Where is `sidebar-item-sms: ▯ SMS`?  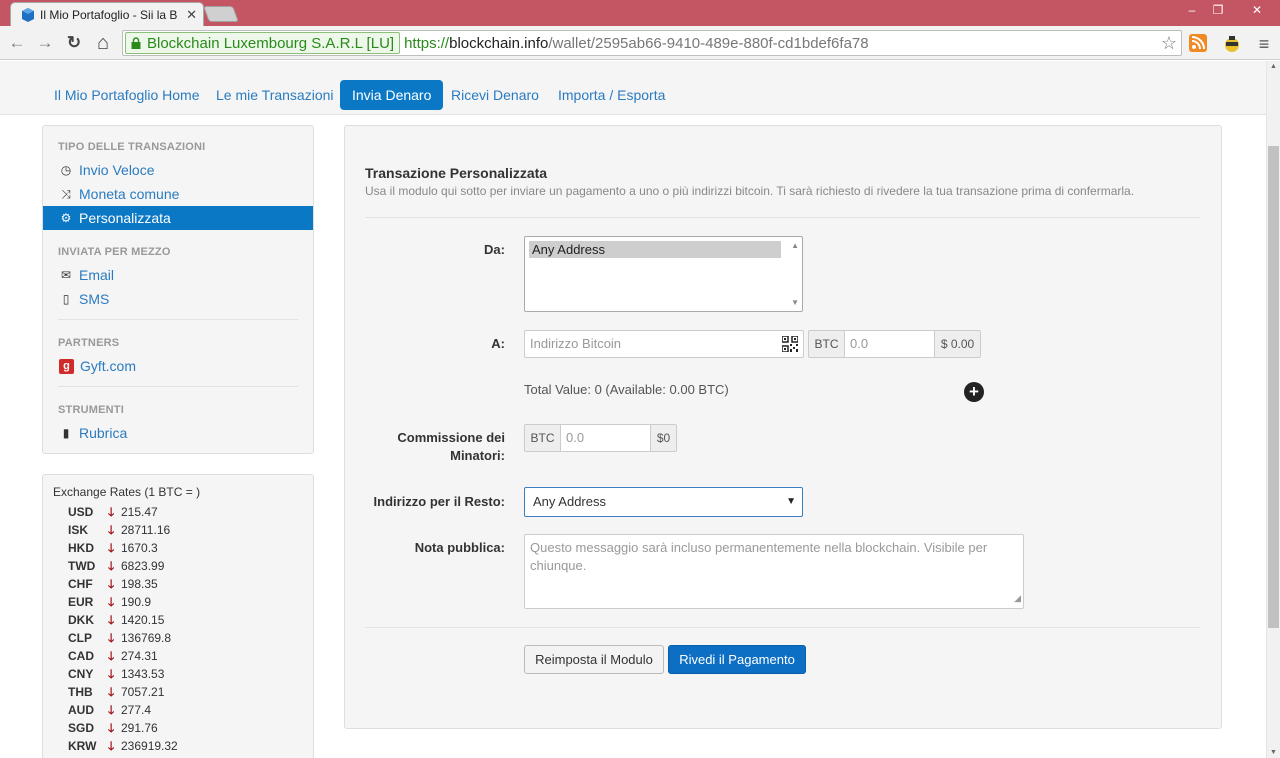
sidebar-item-sms: ▯ SMS is located at coordinates (178, 299).